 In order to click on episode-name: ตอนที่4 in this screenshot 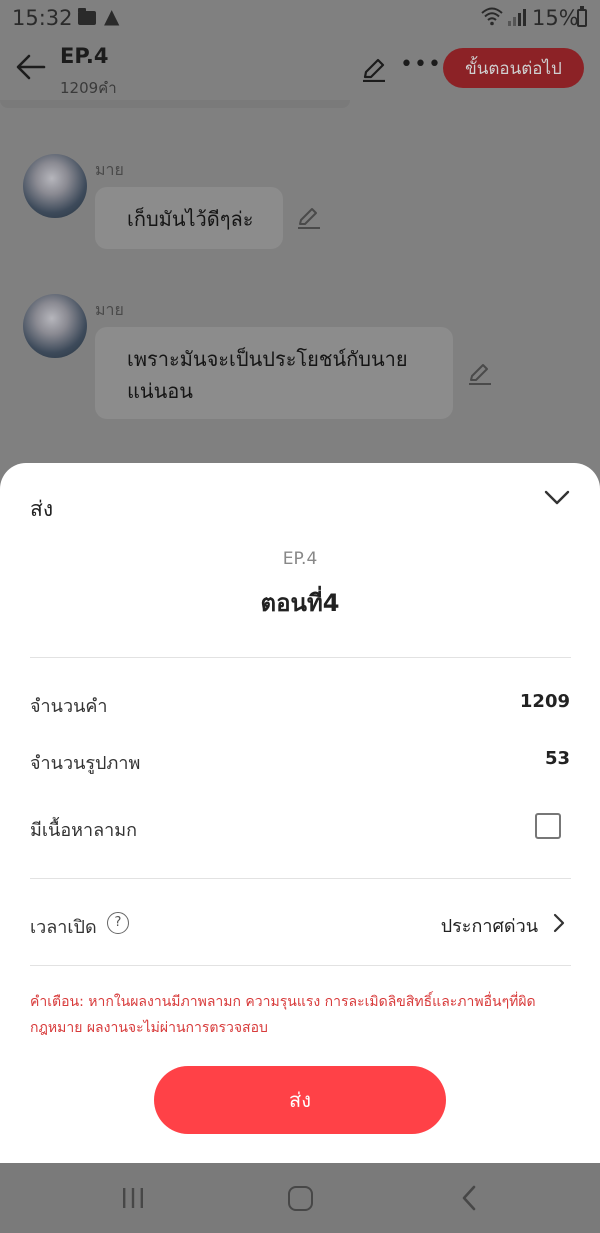, I will do `click(300, 603)`.